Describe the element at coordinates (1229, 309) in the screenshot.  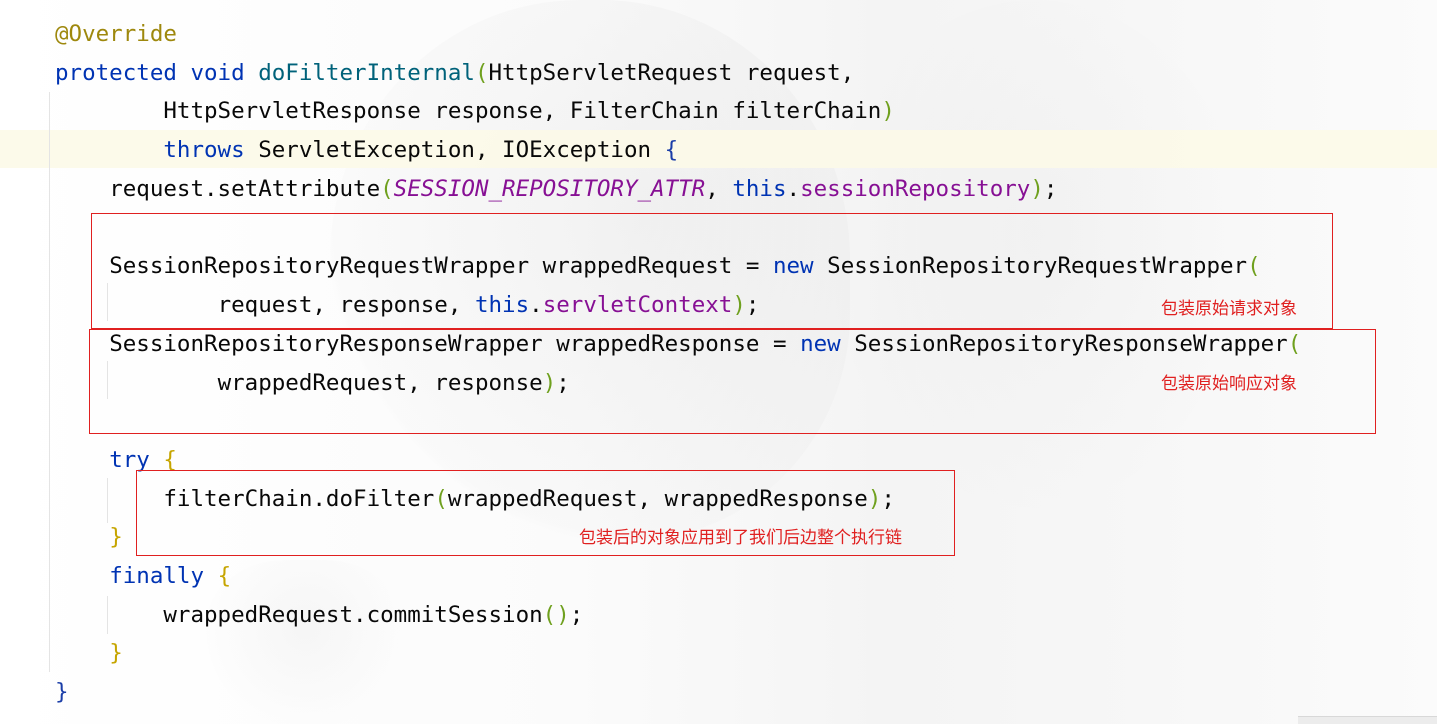
I see `note-wrap-request: 包装原始请求对象` at that location.